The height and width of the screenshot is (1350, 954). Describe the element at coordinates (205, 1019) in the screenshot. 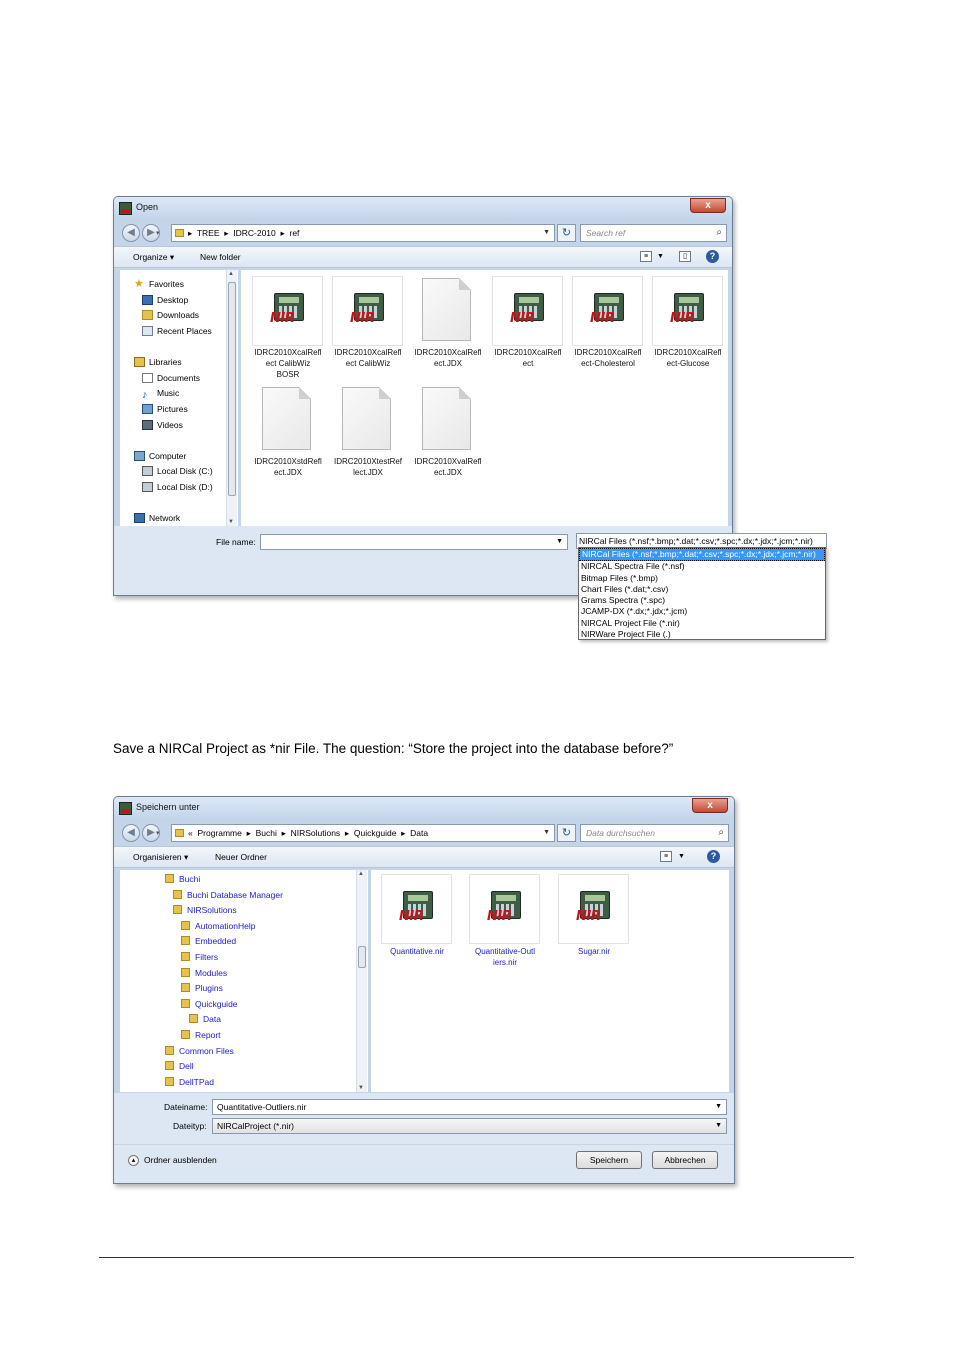

I see `tree-item: Data` at that location.